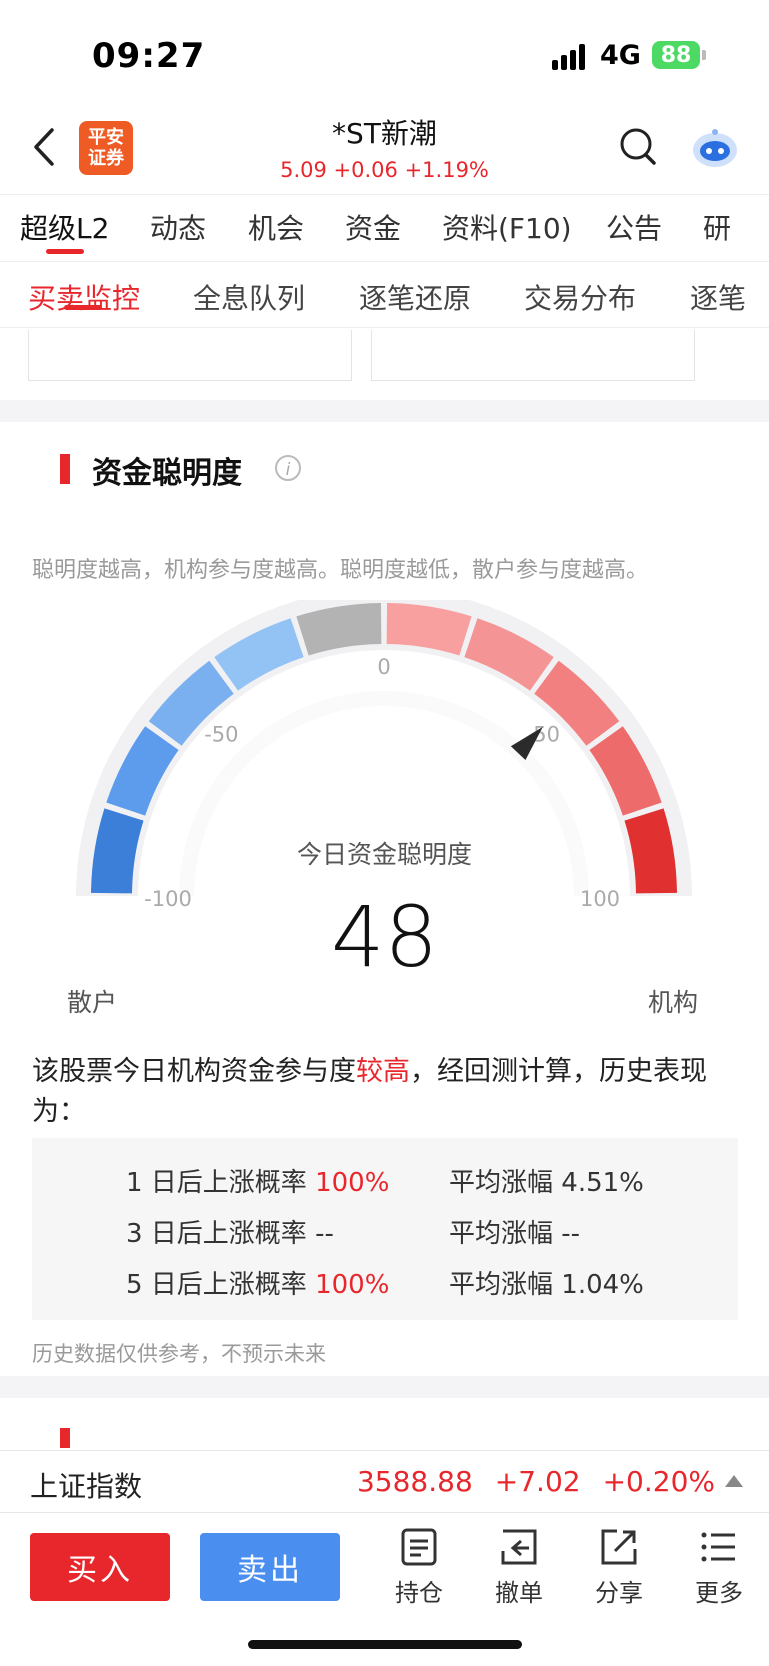 The width and height of the screenshot is (769, 1666). I want to click on gauge-center-label: 今日资金聪明度, so click(384, 854).